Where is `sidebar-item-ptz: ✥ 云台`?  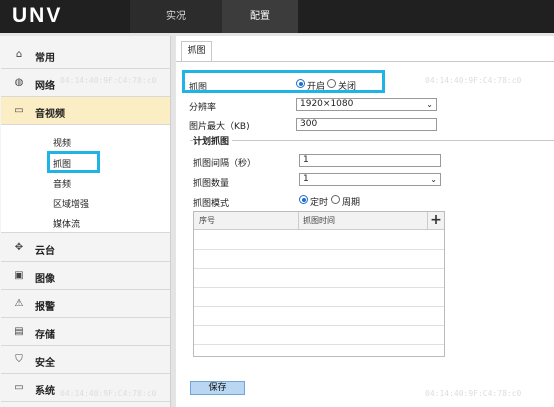
sidebar-item-ptz: ✥ 云台 is located at coordinates (85, 248).